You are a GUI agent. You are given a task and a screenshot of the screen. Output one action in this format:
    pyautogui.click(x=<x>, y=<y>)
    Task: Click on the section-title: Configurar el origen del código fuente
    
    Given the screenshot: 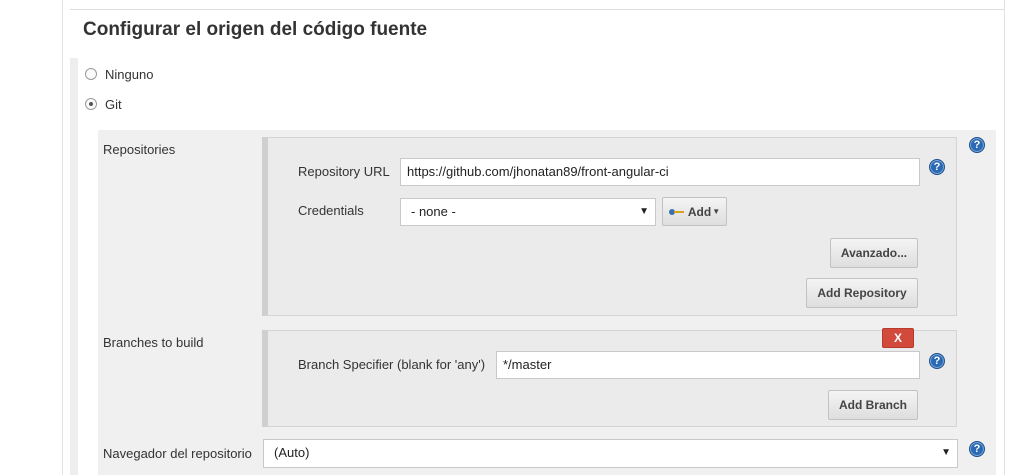 What is the action you would take?
    pyautogui.click(x=255, y=29)
    